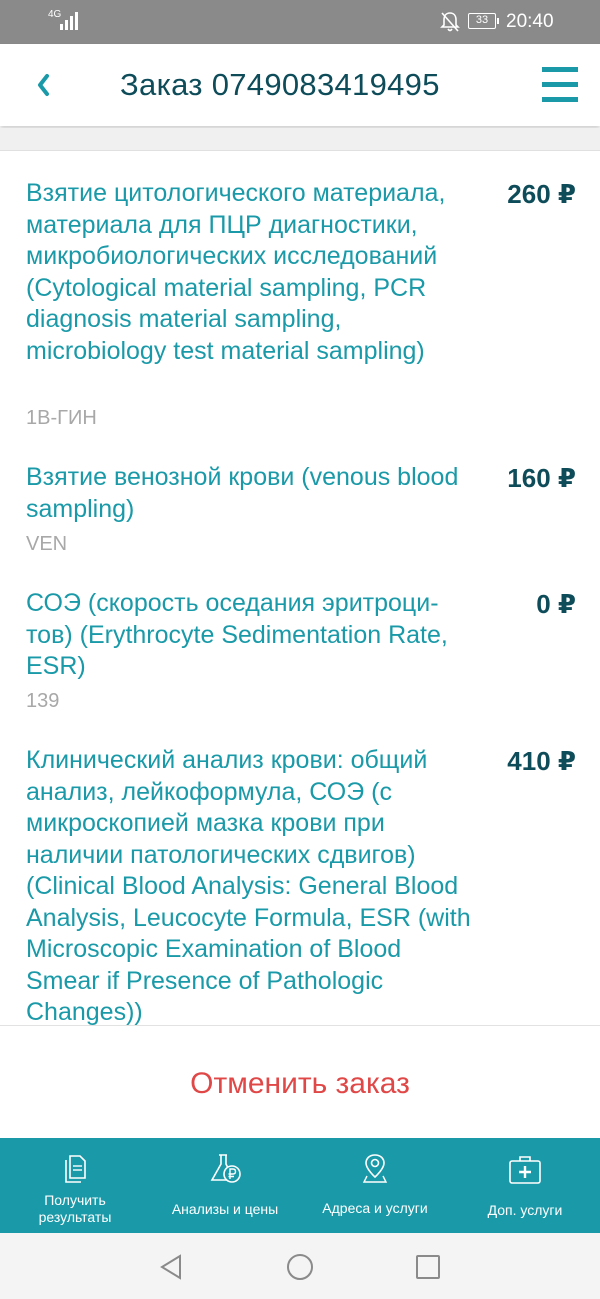 This screenshot has width=600, height=1299. What do you see at coordinates (541, 194) in the screenshot?
I see `item-price: 260 ₽` at bounding box center [541, 194].